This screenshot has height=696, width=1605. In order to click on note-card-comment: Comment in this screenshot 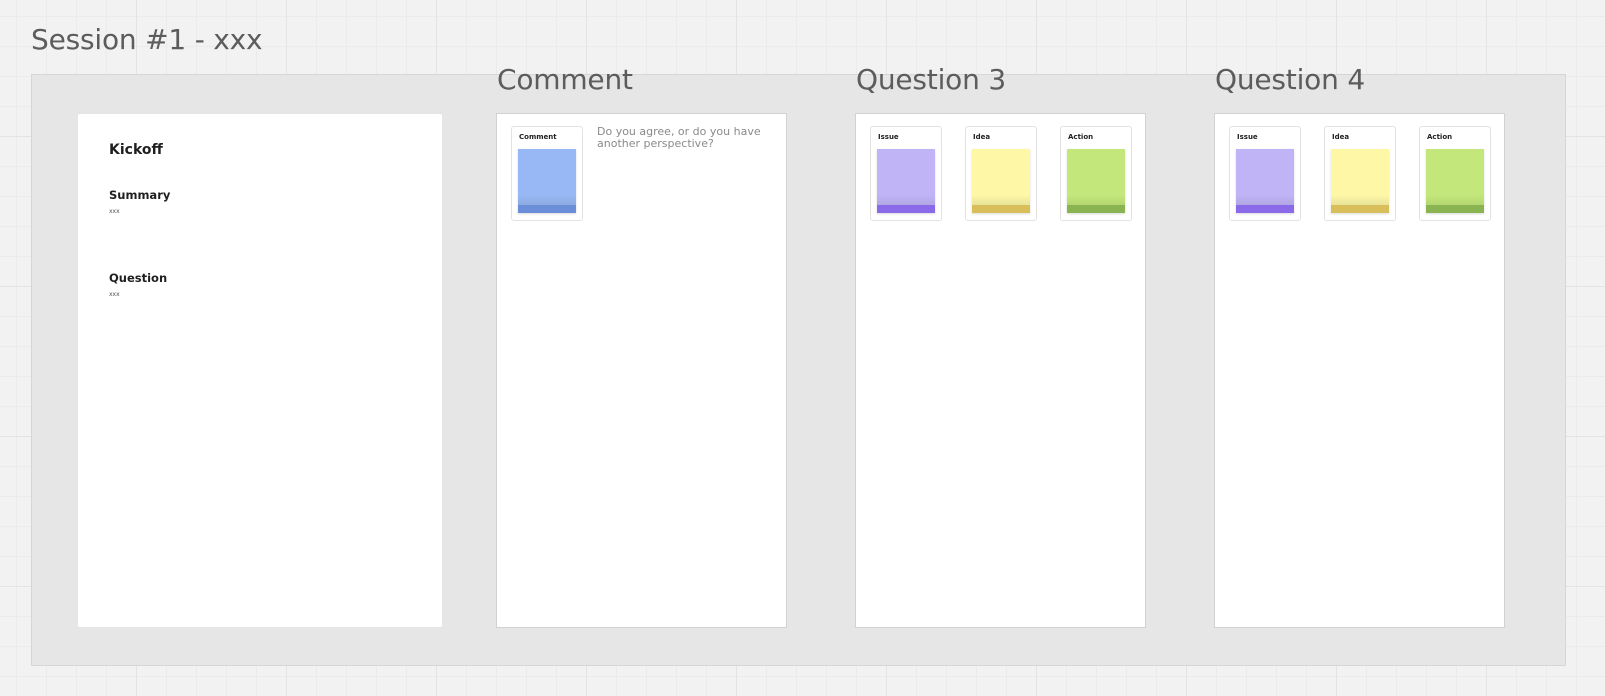, I will do `click(547, 173)`.